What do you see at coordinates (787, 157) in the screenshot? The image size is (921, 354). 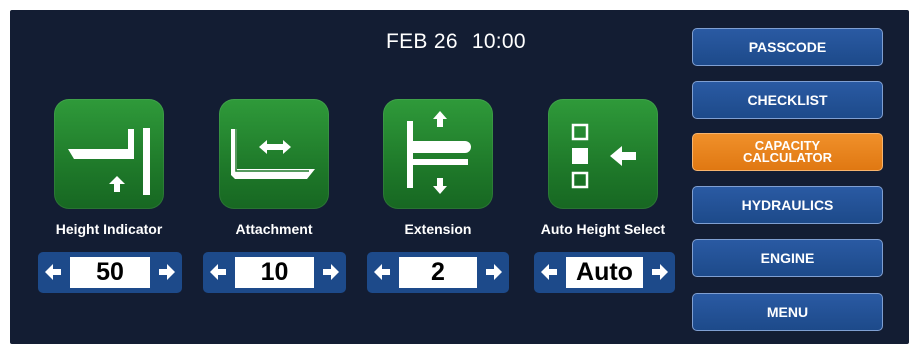 I see `capacity-calculator-label-line2: CALCULATOR` at bounding box center [787, 157].